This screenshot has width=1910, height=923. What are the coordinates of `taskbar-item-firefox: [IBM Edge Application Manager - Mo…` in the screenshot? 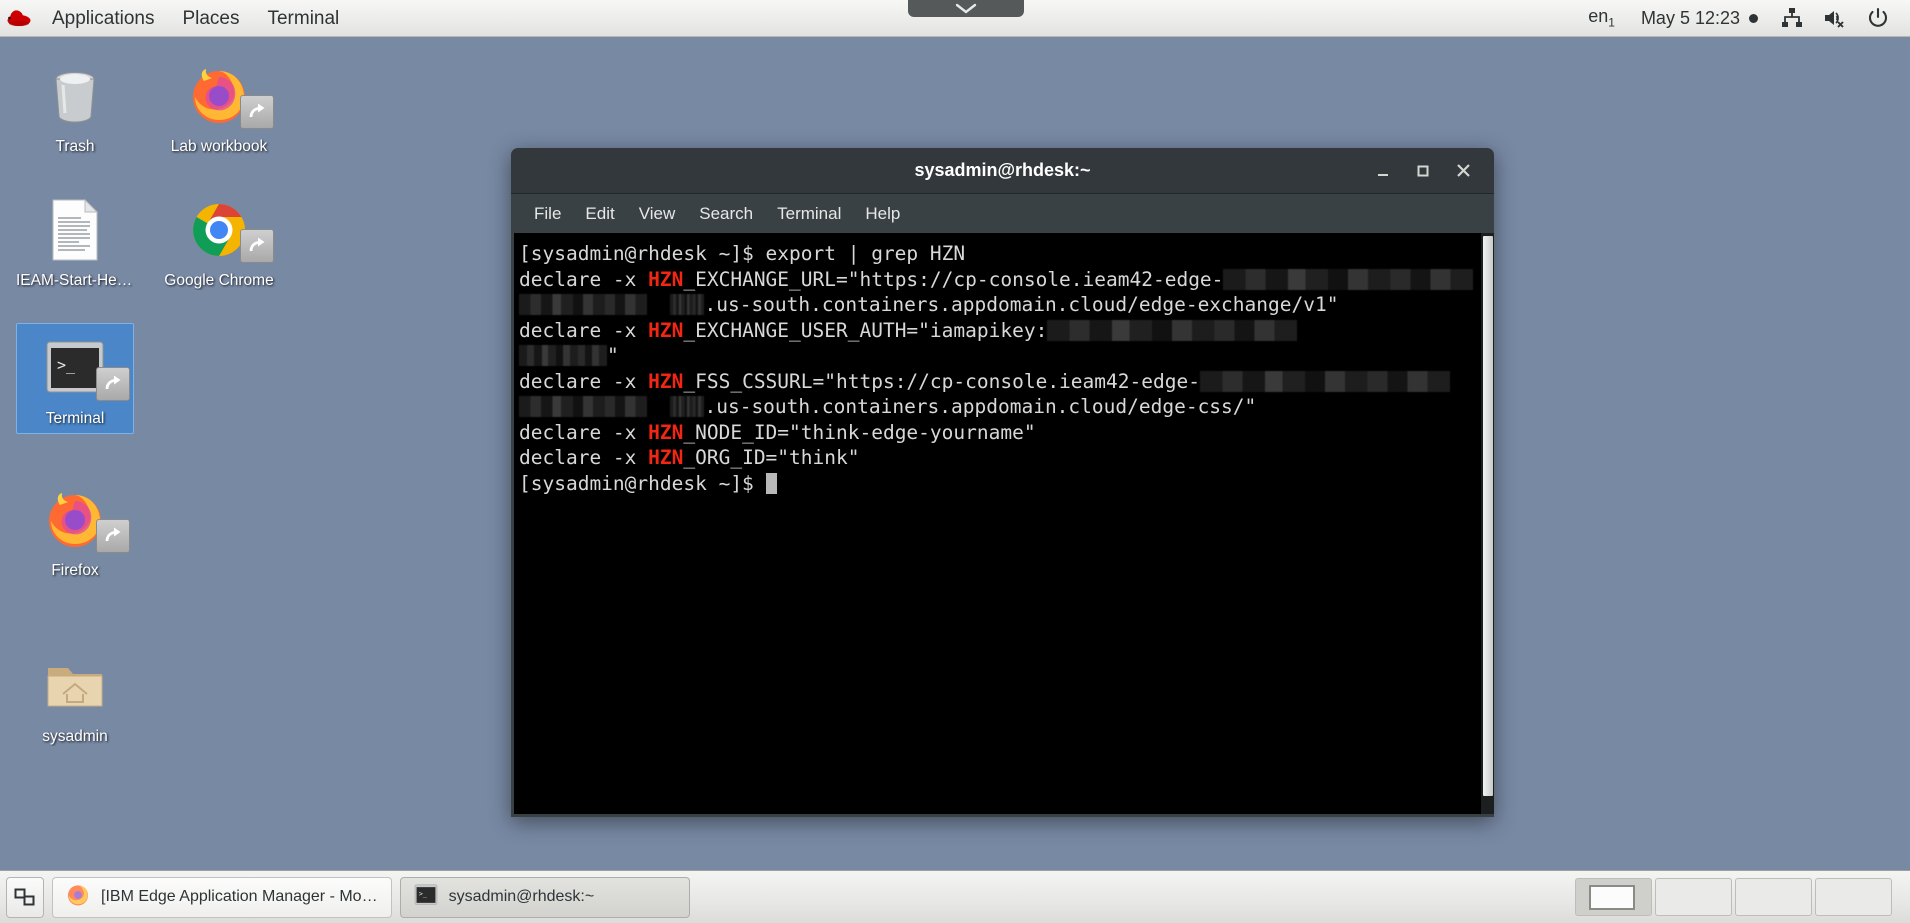 It's located at (222, 897).